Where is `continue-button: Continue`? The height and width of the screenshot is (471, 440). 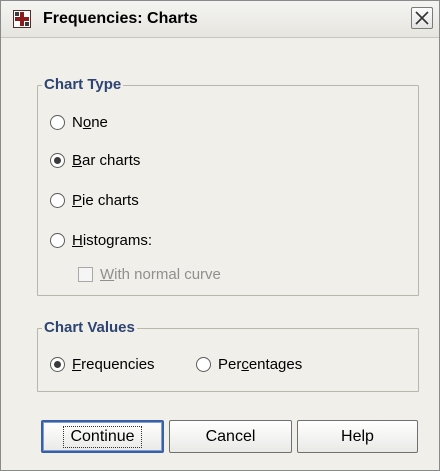
continue-button: Continue is located at coordinates (102, 436).